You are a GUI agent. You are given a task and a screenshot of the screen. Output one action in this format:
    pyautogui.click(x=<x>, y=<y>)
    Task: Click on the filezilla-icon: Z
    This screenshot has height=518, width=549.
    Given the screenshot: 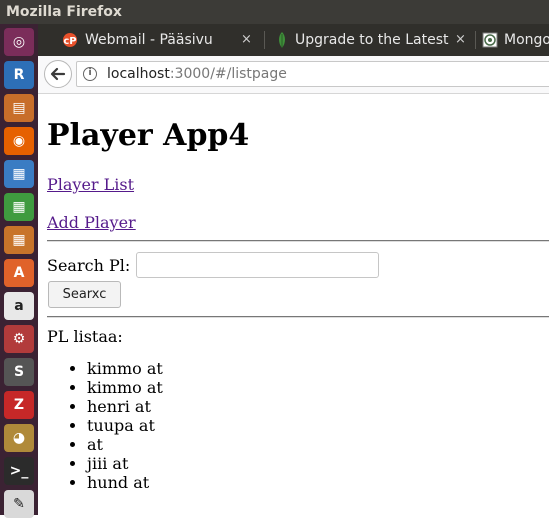 What is the action you would take?
    pyautogui.click(x=19, y=405)
    